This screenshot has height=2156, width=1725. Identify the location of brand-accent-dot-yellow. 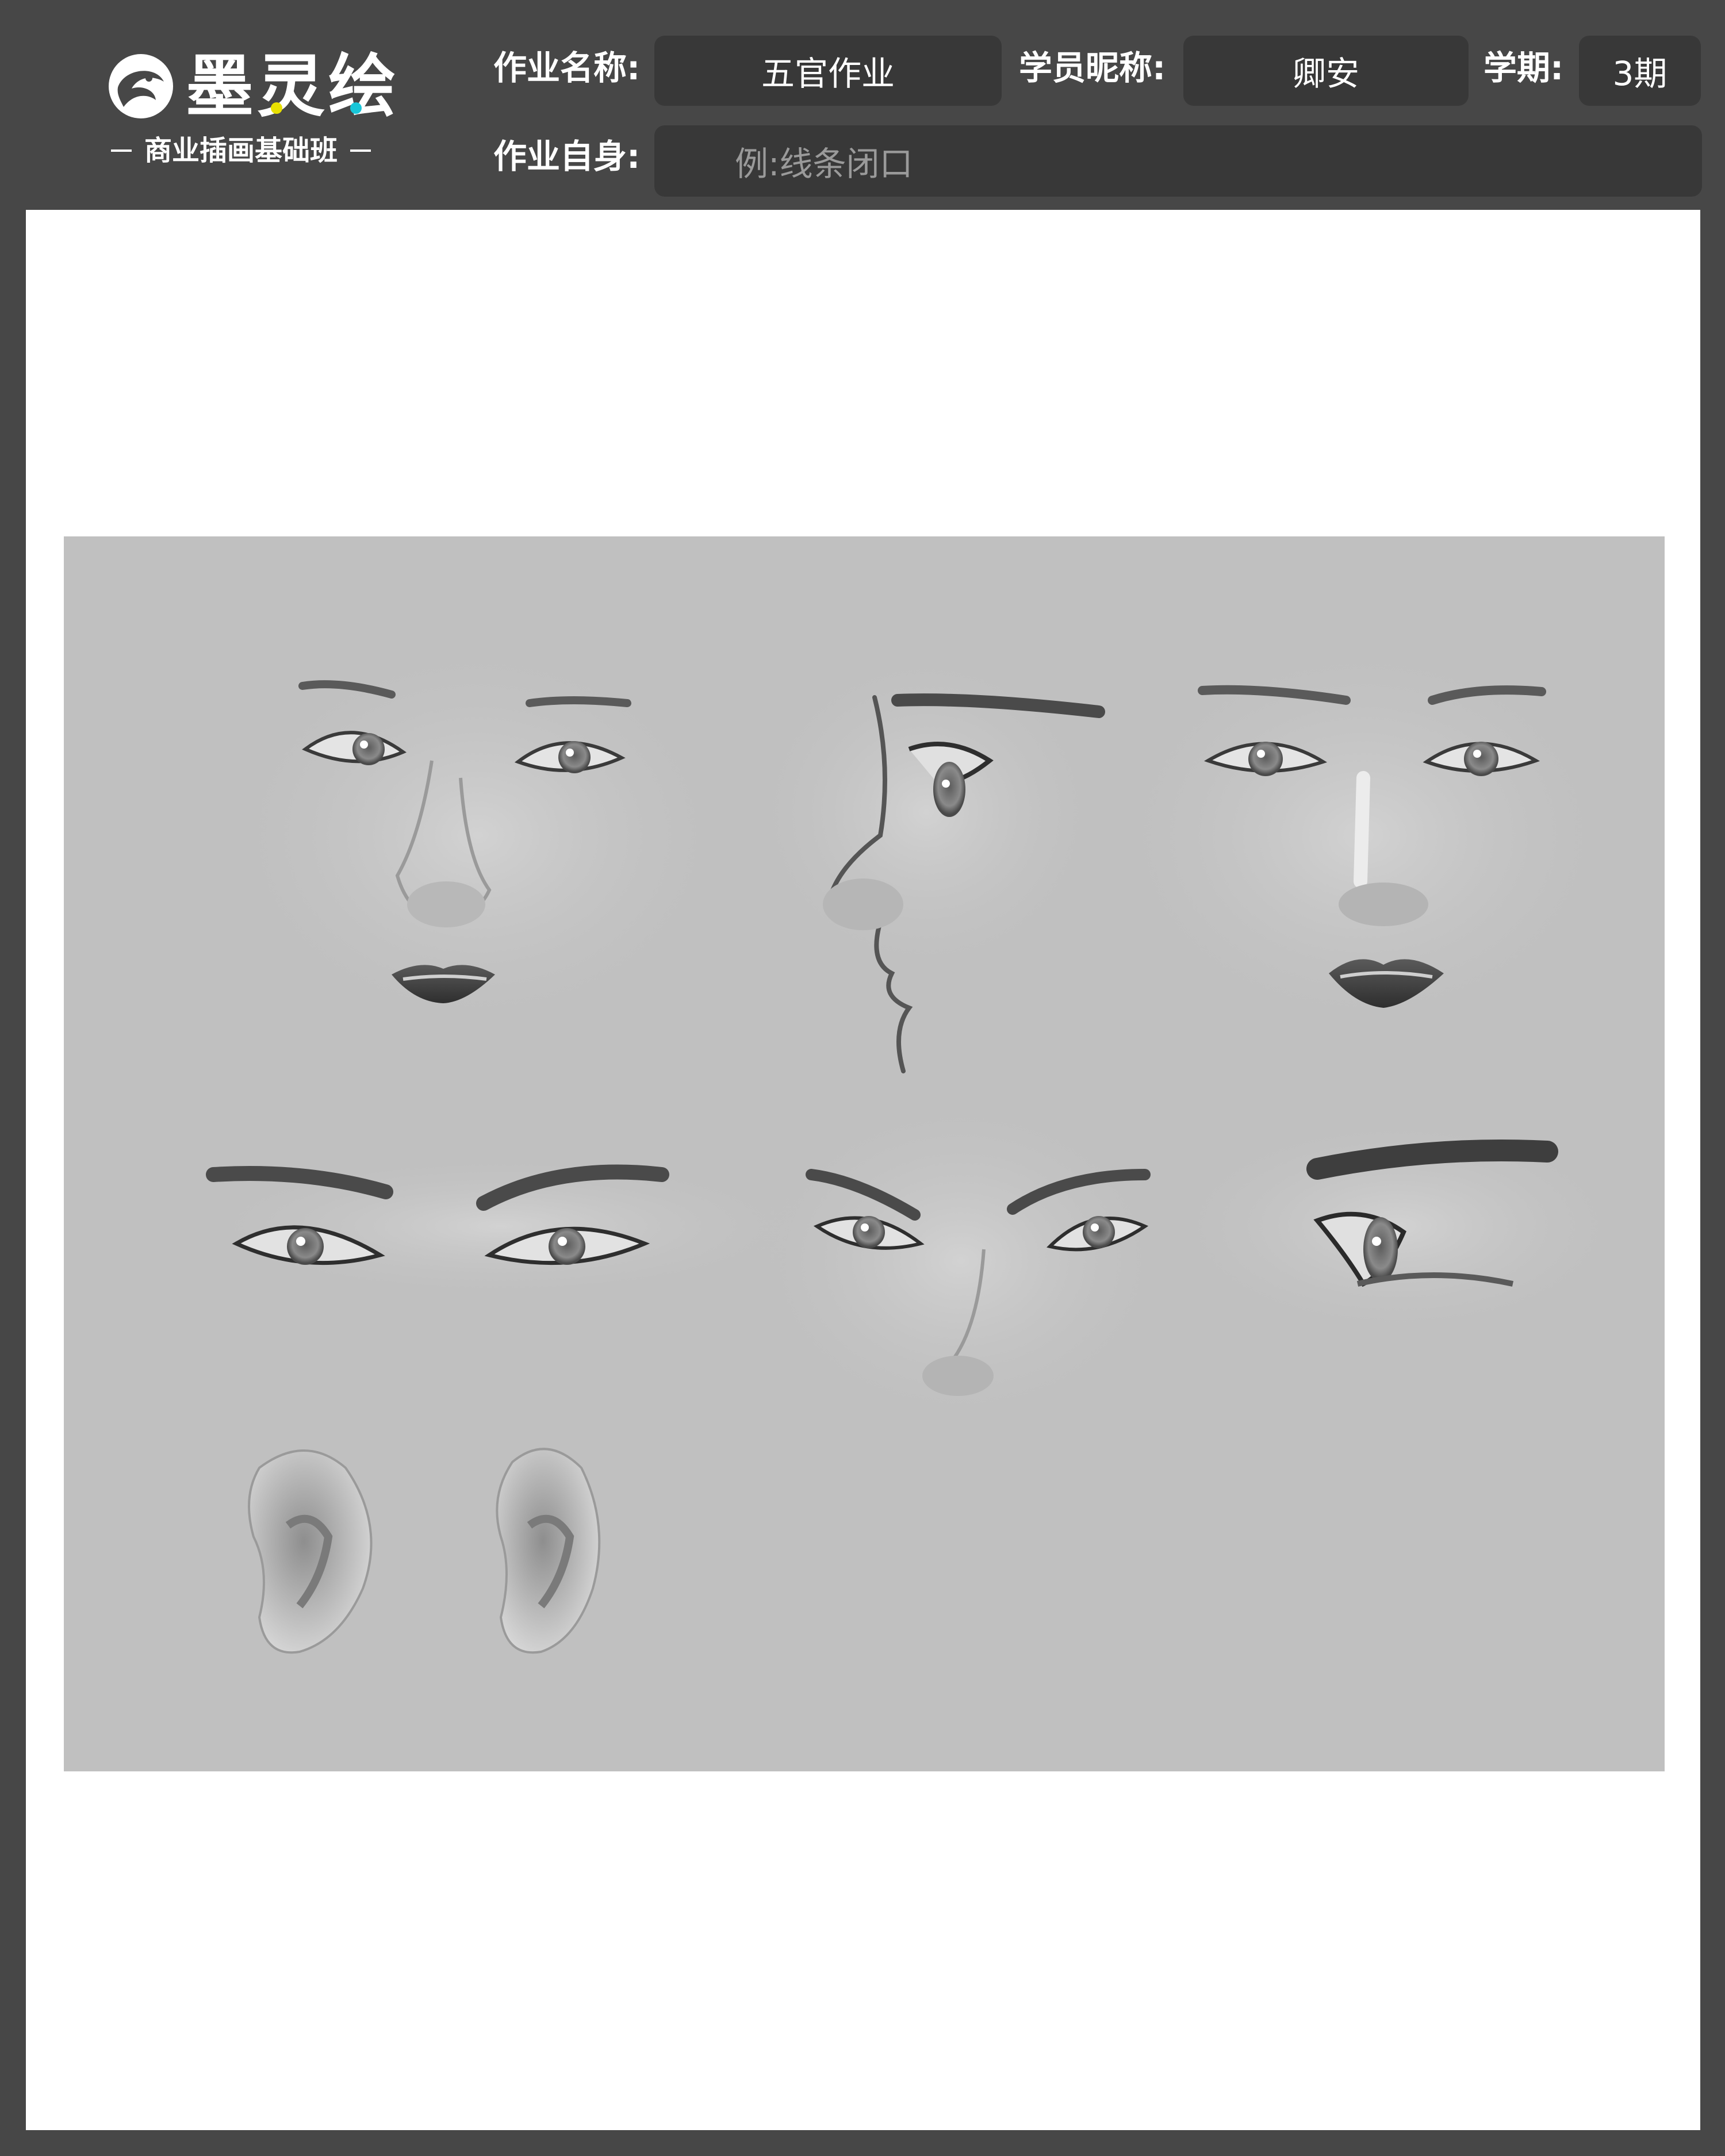
(276, 108).